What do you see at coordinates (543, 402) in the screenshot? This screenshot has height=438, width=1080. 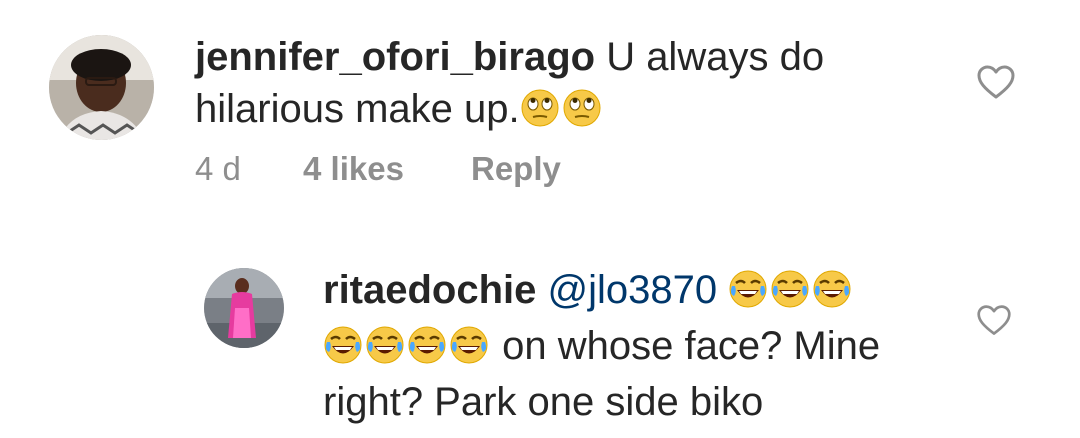 I see `comment-2-text-line3: right? Park one side biko` at bounding box center [543, 402].